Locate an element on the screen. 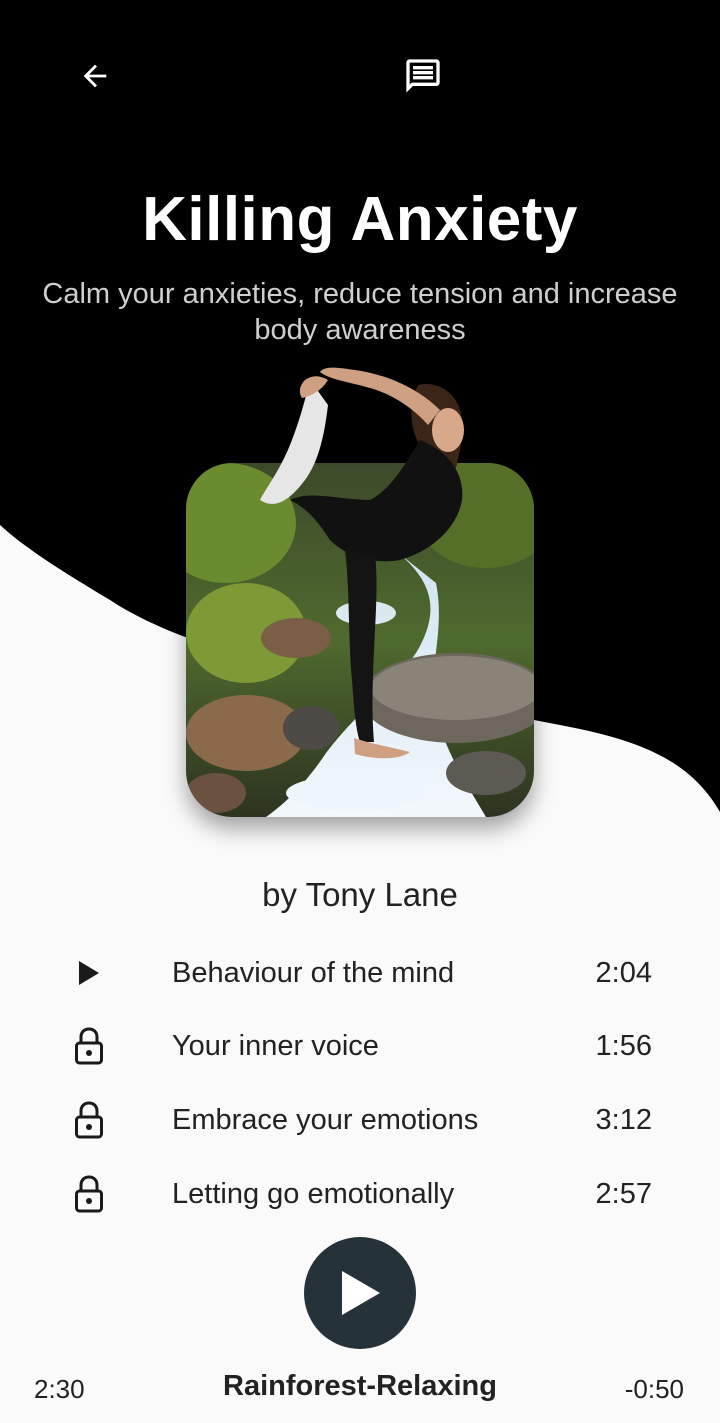 Image resolution: width=720 pixels, height=1423 pixels. message-icon is located at coordinates (423, 76).